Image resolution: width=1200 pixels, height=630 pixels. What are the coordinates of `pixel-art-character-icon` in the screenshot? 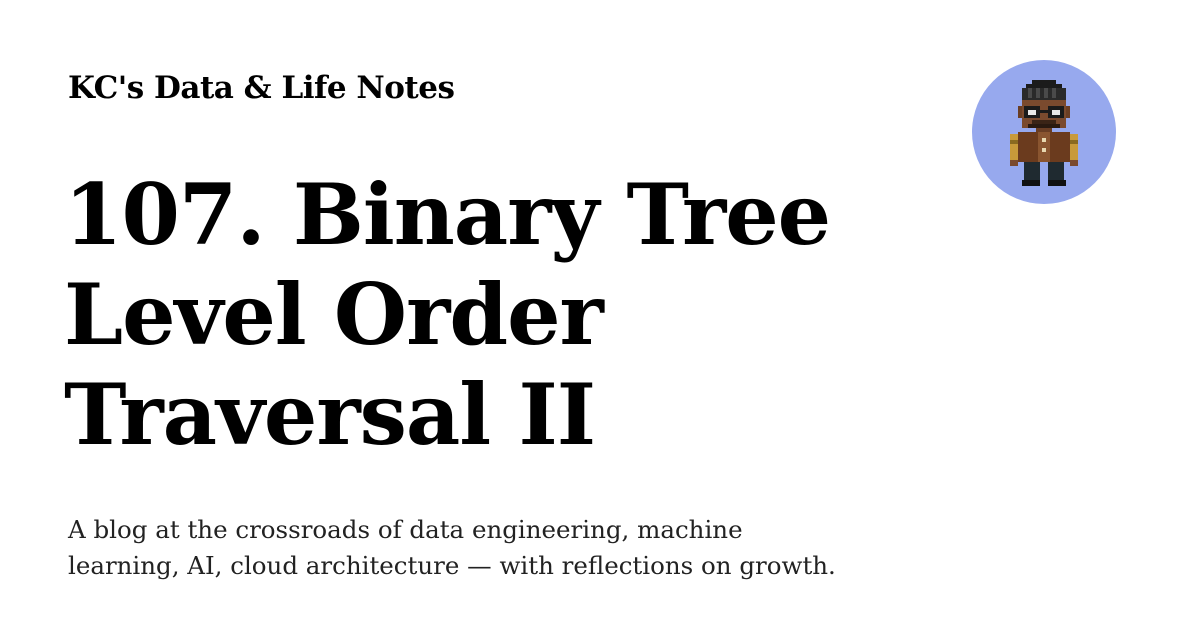 It's located at (1044, 133).